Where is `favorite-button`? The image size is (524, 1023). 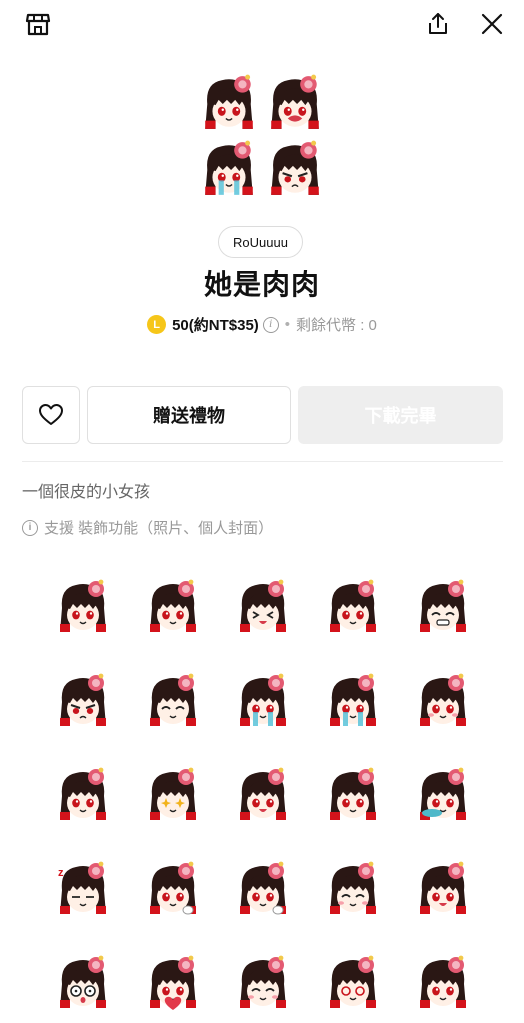
favorite-button is located at coordinates (51, 415).